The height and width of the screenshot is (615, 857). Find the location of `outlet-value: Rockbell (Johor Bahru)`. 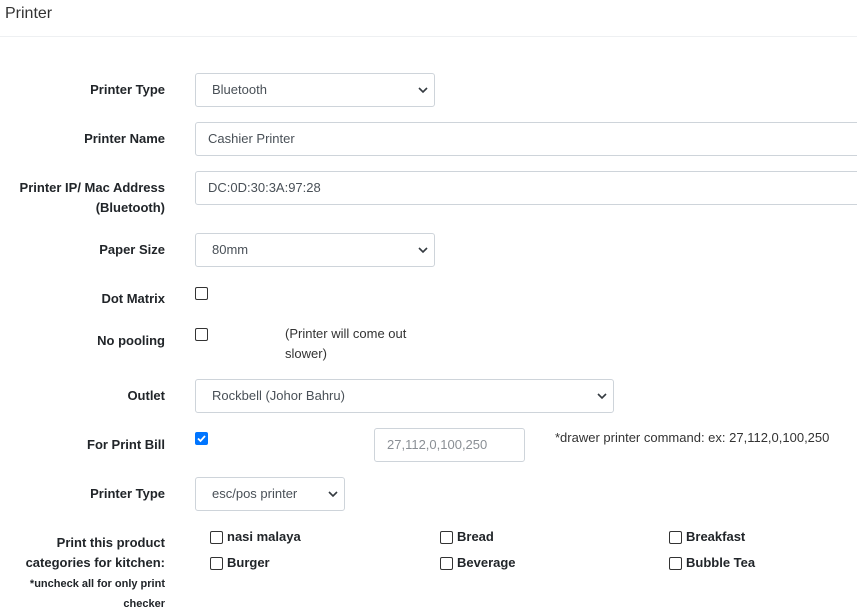

outlet-value: Rockbell (Johor Bahru) is located at coordinates (278, 395).